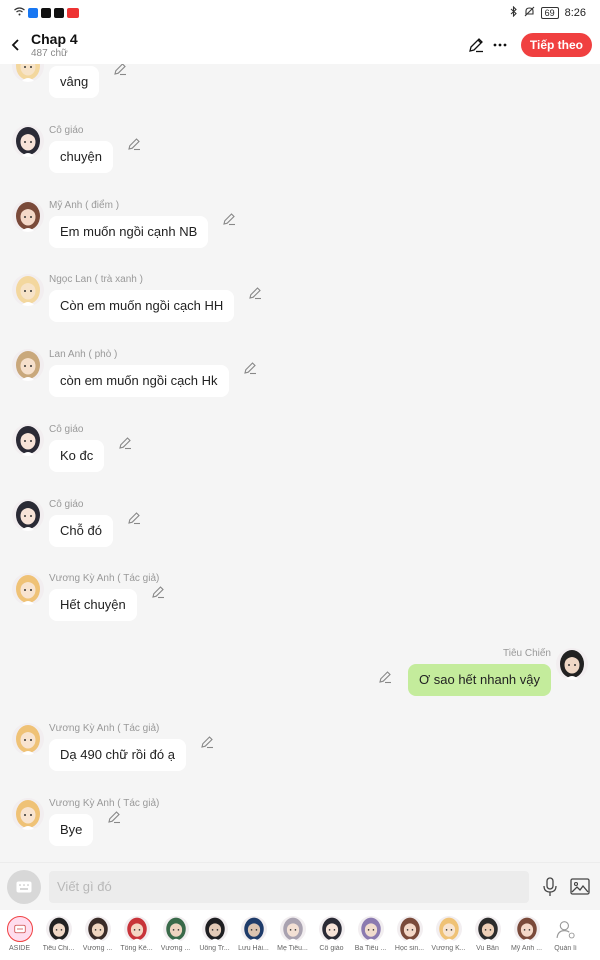 The width and height of the screenshot is (600, 960). What do you see at coordinates (529, 13) in the screenshot?
I see `silent-icon` at bounding box center [529, 13].